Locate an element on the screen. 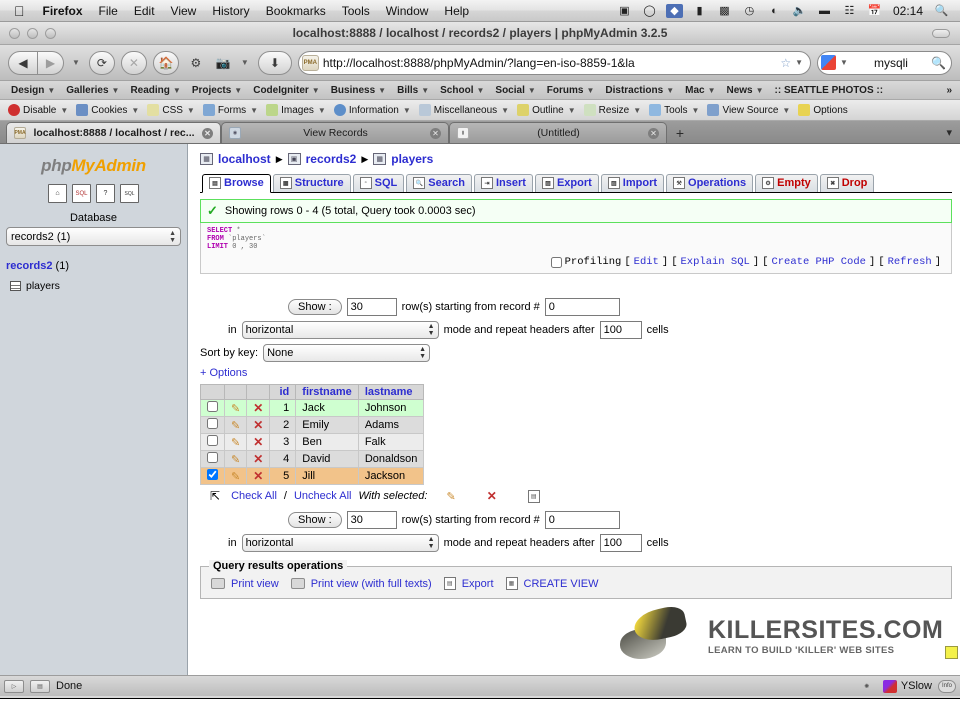  profiling-checkbox is located at coordinates (556, 262).